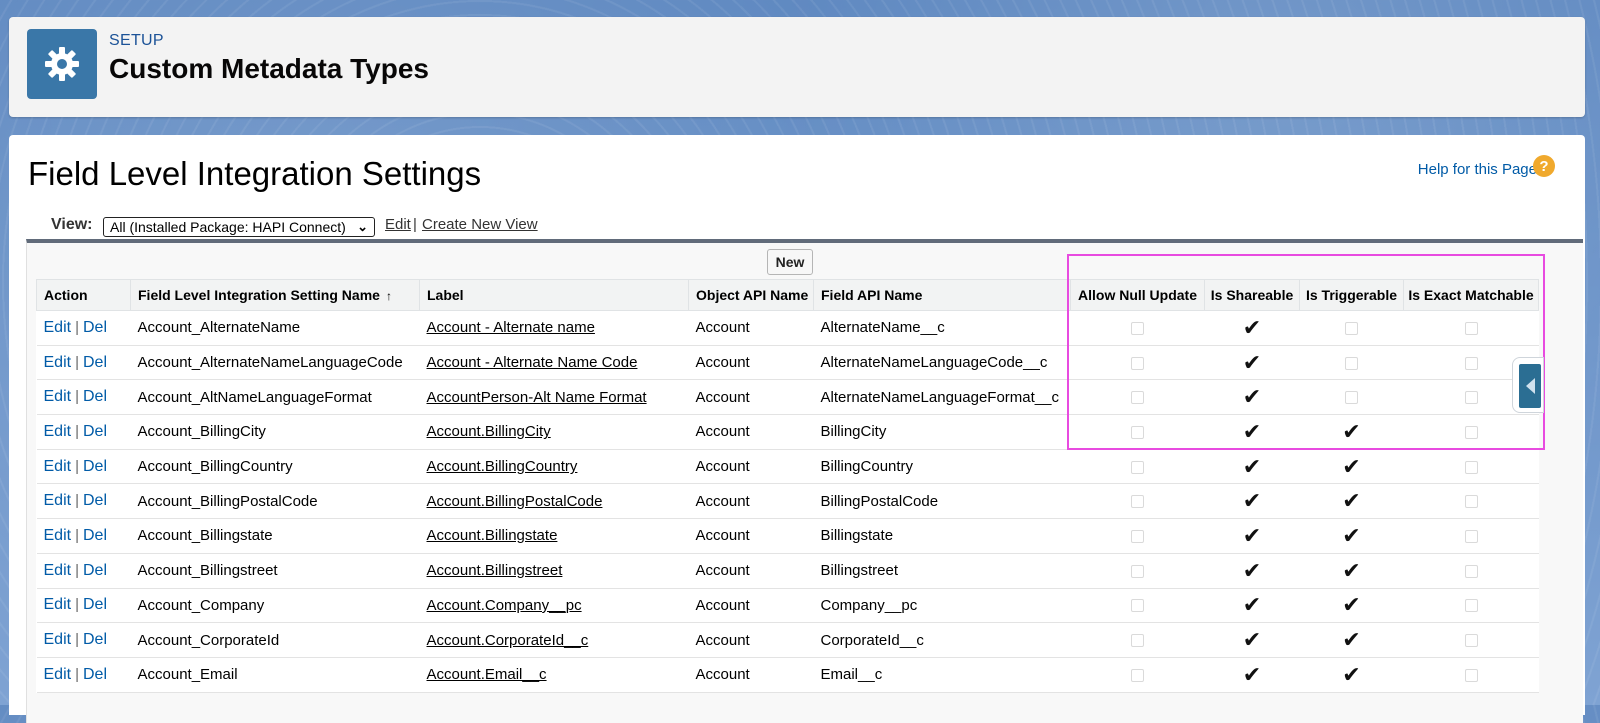 This screenshot has width=1600, height=723. I want to click on label-link: Account.Billingstreet, so click(495, 570).